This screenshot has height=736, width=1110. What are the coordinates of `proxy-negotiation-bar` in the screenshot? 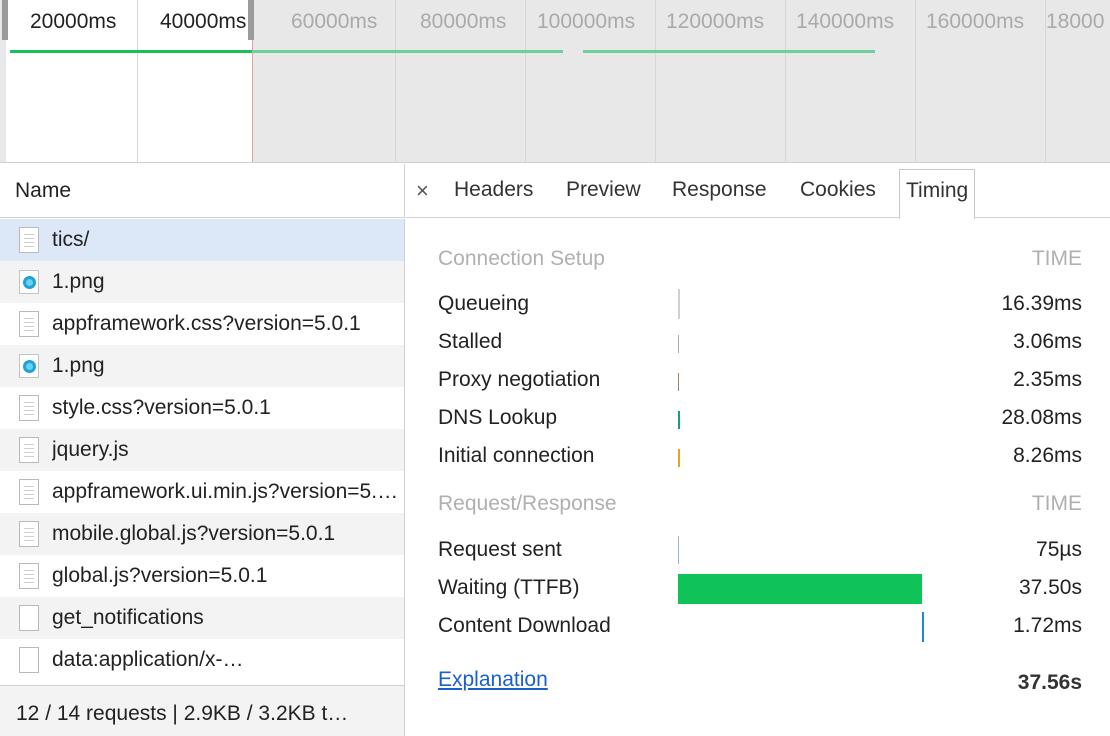 It's located at (678, 382).